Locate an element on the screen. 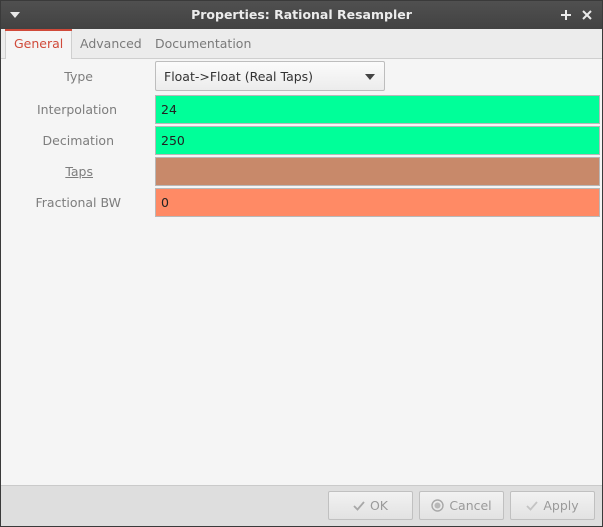  maximize-button is located at coordinates (566, 15).